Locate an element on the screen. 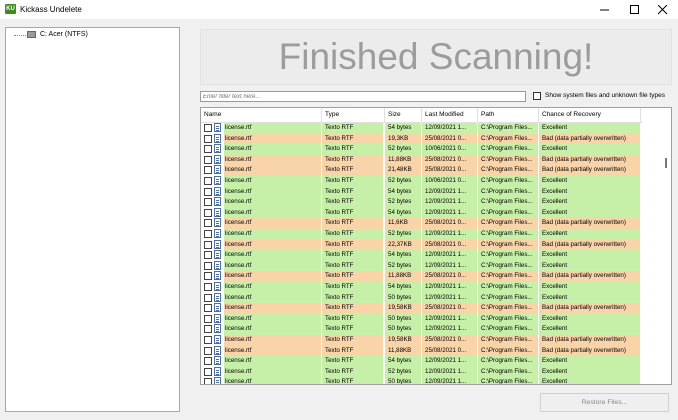  maximize-button is located at coordinates (635, 9).